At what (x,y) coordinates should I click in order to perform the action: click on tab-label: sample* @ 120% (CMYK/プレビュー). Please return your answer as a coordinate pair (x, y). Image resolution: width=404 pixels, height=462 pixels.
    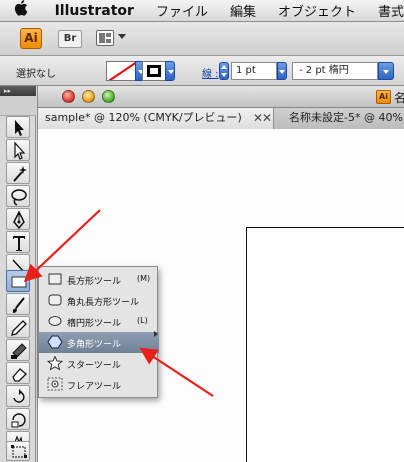
    Looking at the image, I should click on (143, 117).